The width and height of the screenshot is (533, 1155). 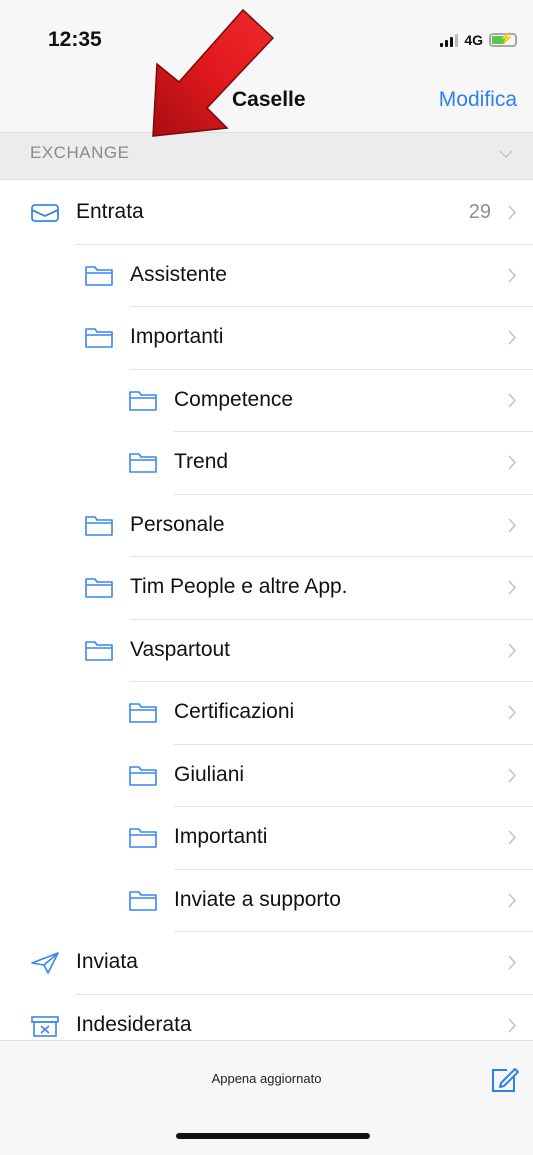 What do you see at coordinates (449, 40) in the screenshot?
I see `signal-icon` at bounding box center [449, 40].